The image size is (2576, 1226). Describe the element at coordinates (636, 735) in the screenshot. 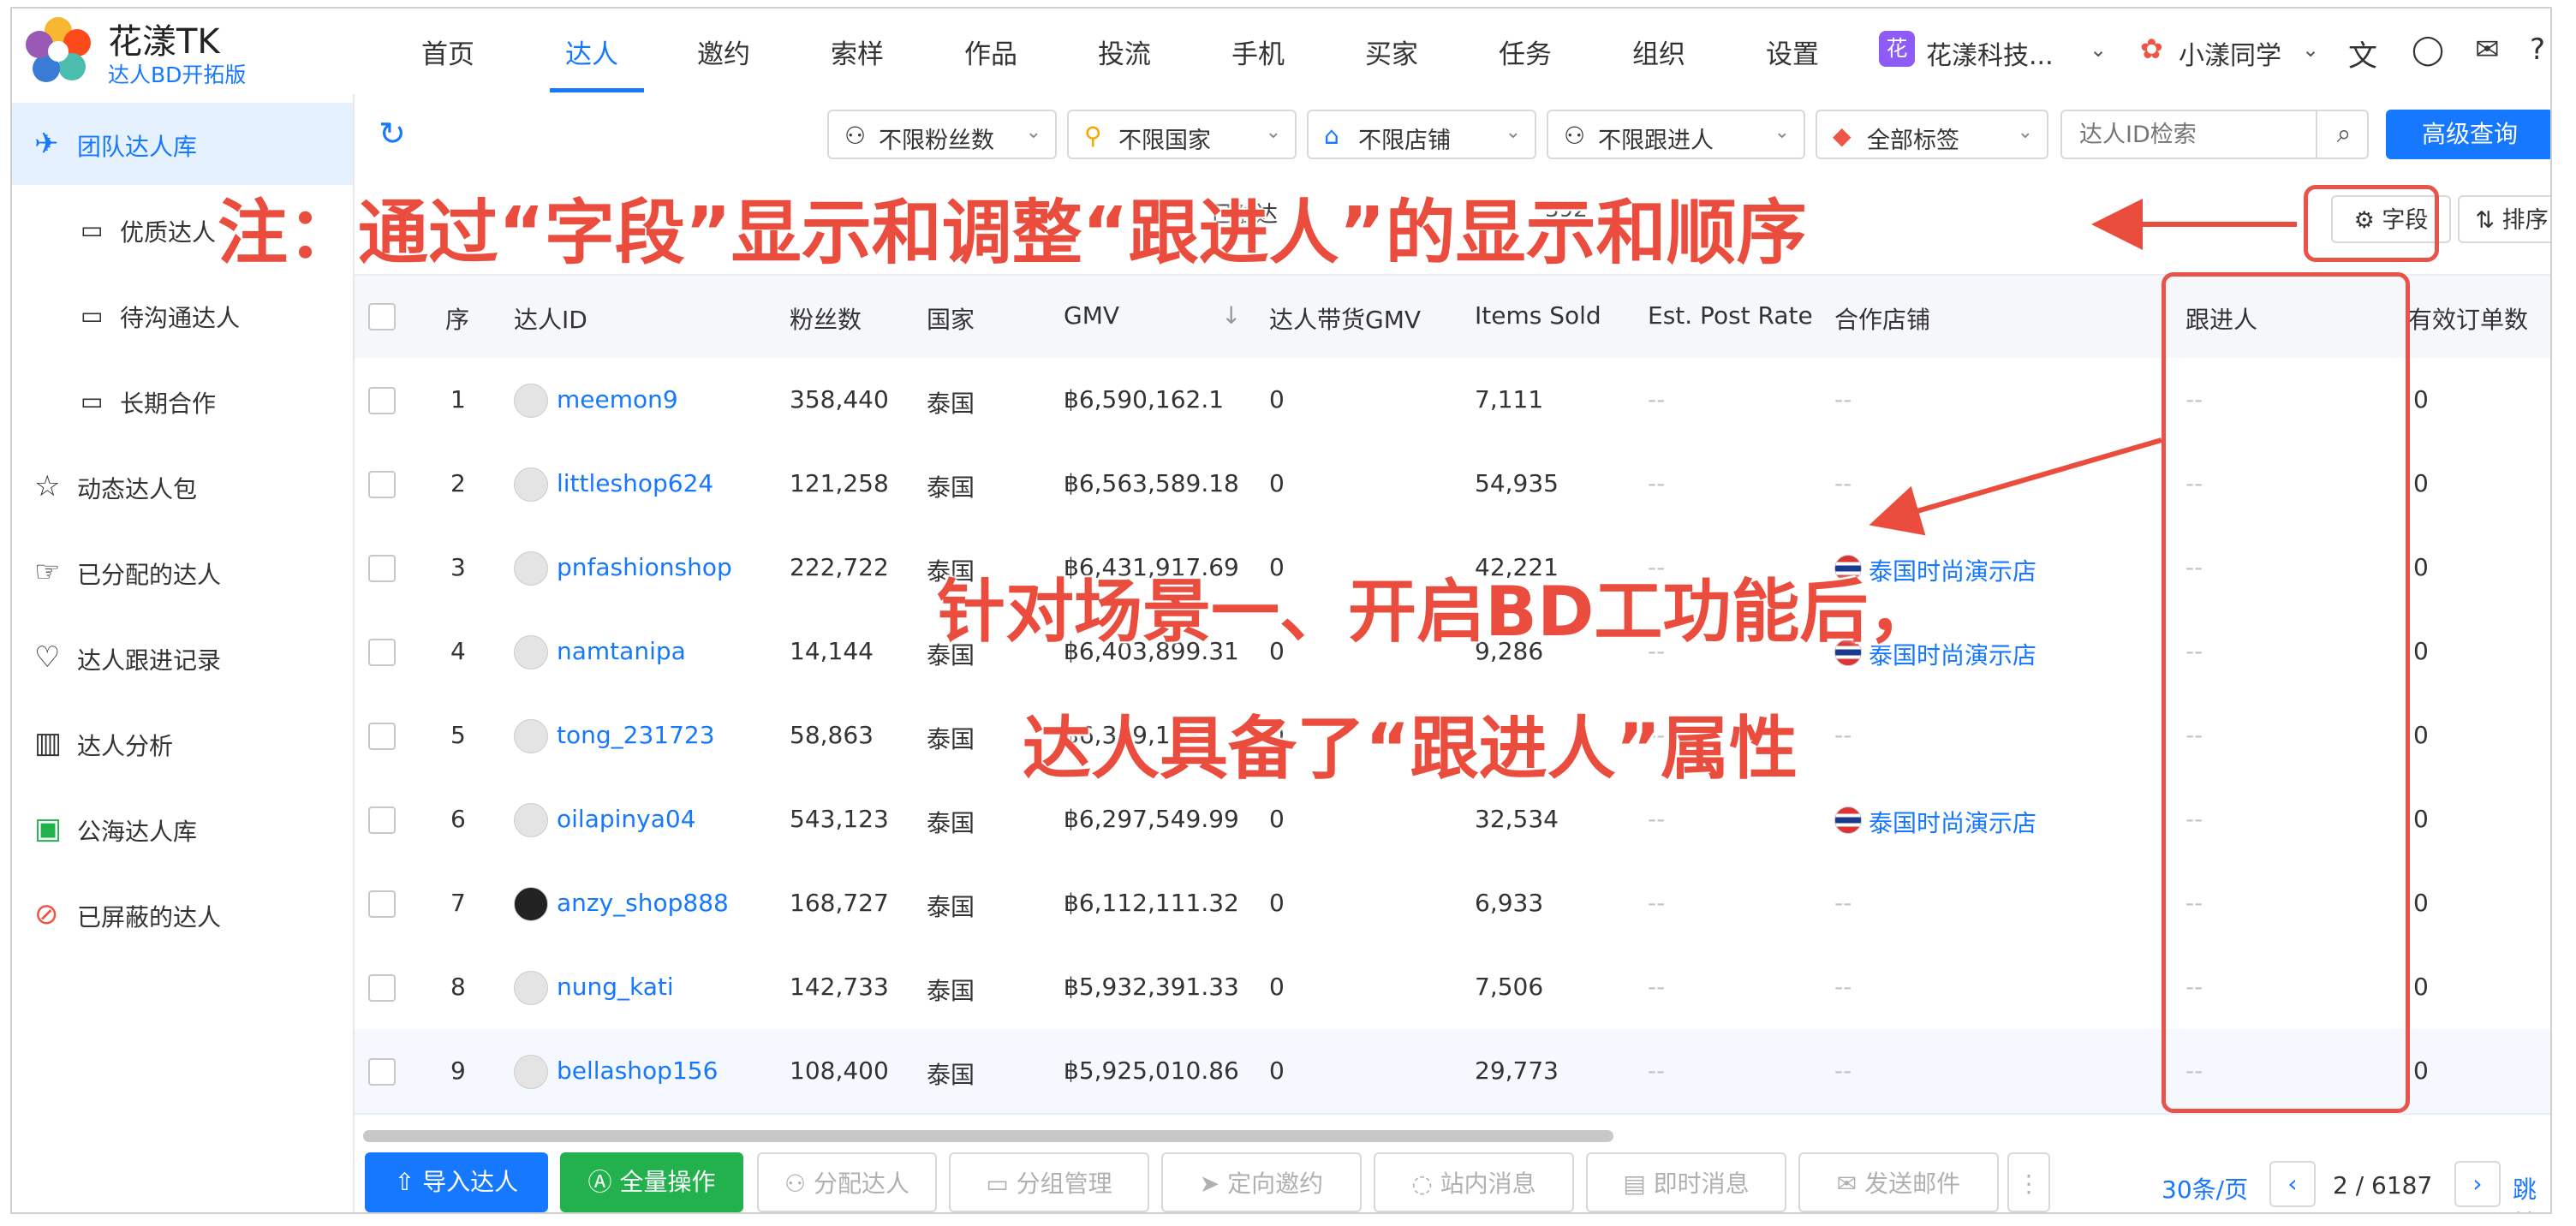

I see `cell-creator-id: tong_231723` at that location.